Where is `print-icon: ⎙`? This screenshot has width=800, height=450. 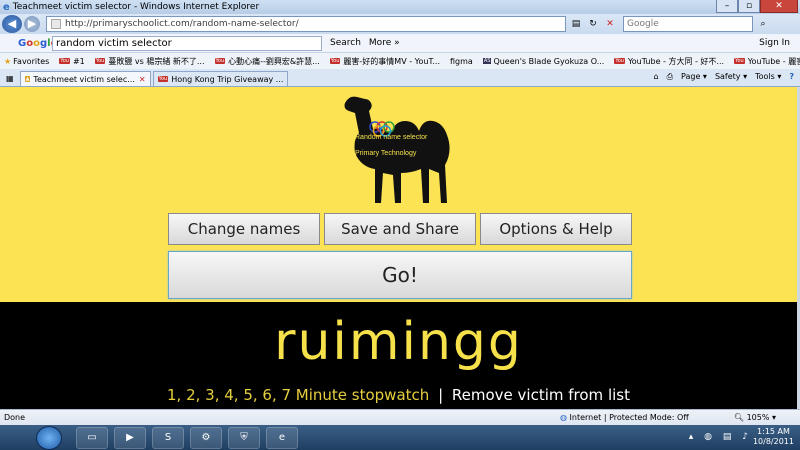 print-icon: ⎙ is located at coordinates (670, 77).